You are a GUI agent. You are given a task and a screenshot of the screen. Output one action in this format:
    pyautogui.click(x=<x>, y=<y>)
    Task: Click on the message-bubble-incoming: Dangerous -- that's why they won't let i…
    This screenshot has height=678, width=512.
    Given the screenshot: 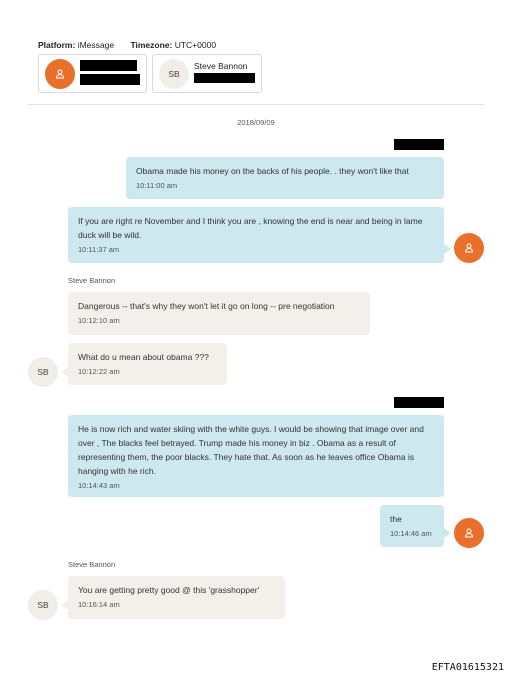 What is the action you would take?
    pyautogui.click(x=219, y=313)
    